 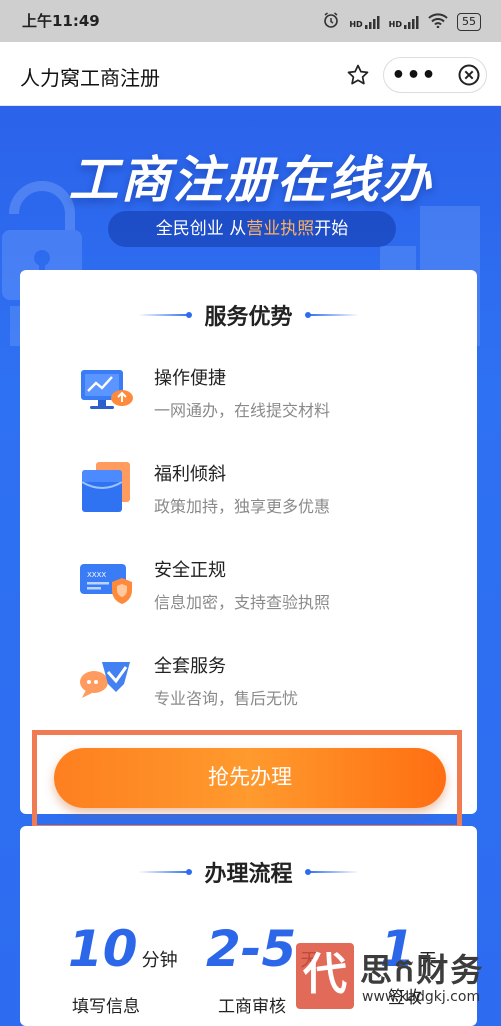 What do you see at coordinates (395, 24) in the screenshot?
I see `signal-hd-label-2: HD` at bounding box center [395, 24].